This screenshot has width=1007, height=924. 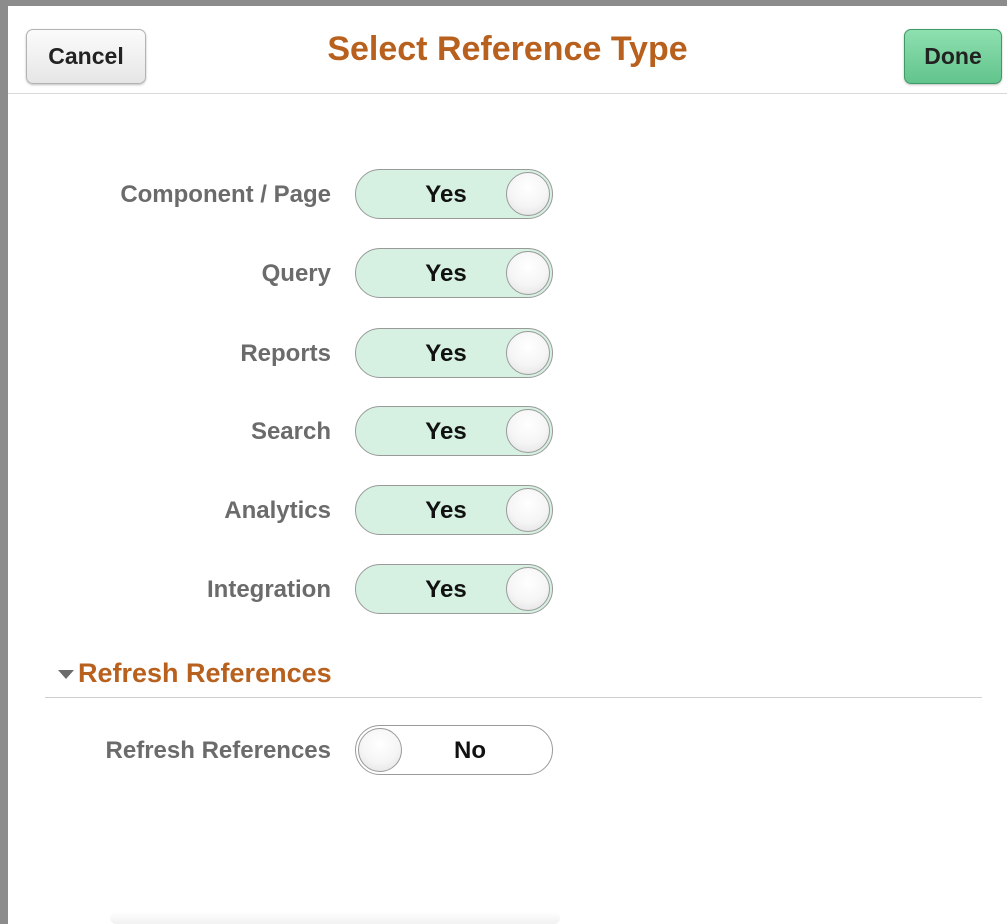 I want to click on integration-toggle: Yes, so click(x=454, y=589).